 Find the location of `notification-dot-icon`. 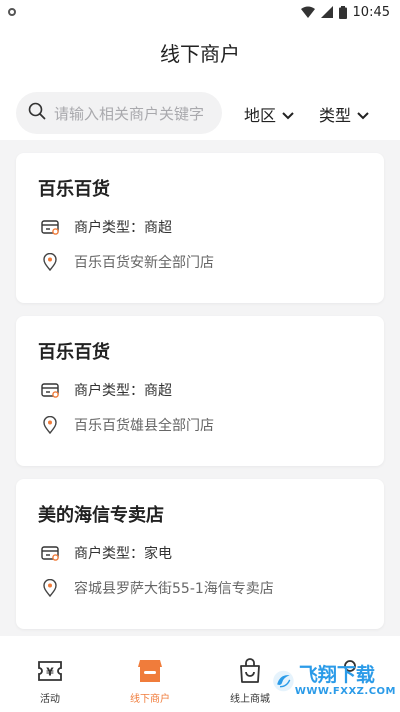

notification-dot-icon is located at coordinates (12, 12).